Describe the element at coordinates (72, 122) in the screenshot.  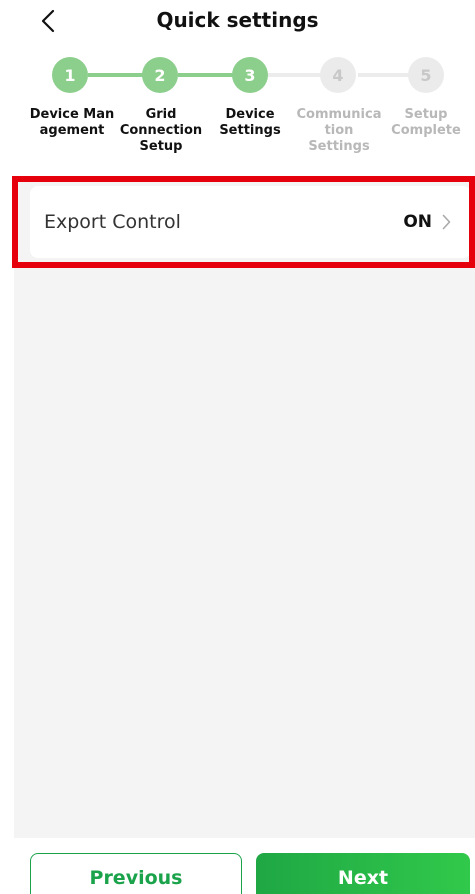
I see `step-label-1: Device Man agement` at that location.